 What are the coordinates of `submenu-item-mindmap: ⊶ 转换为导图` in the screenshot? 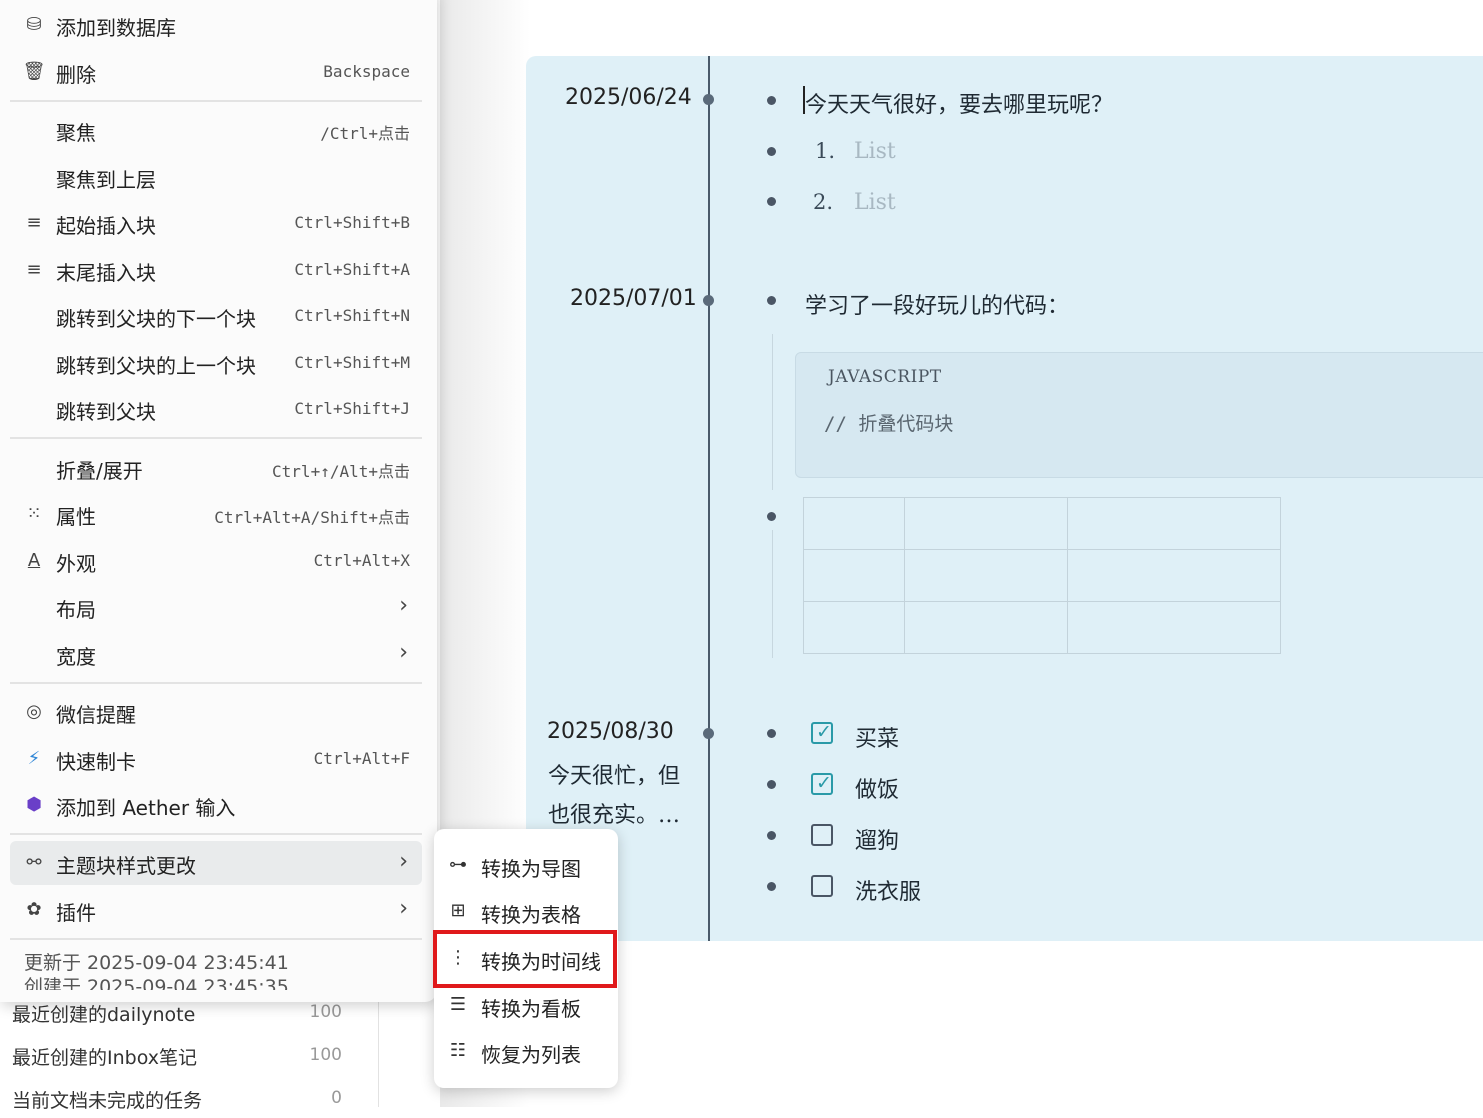 It's located at (526, 865).